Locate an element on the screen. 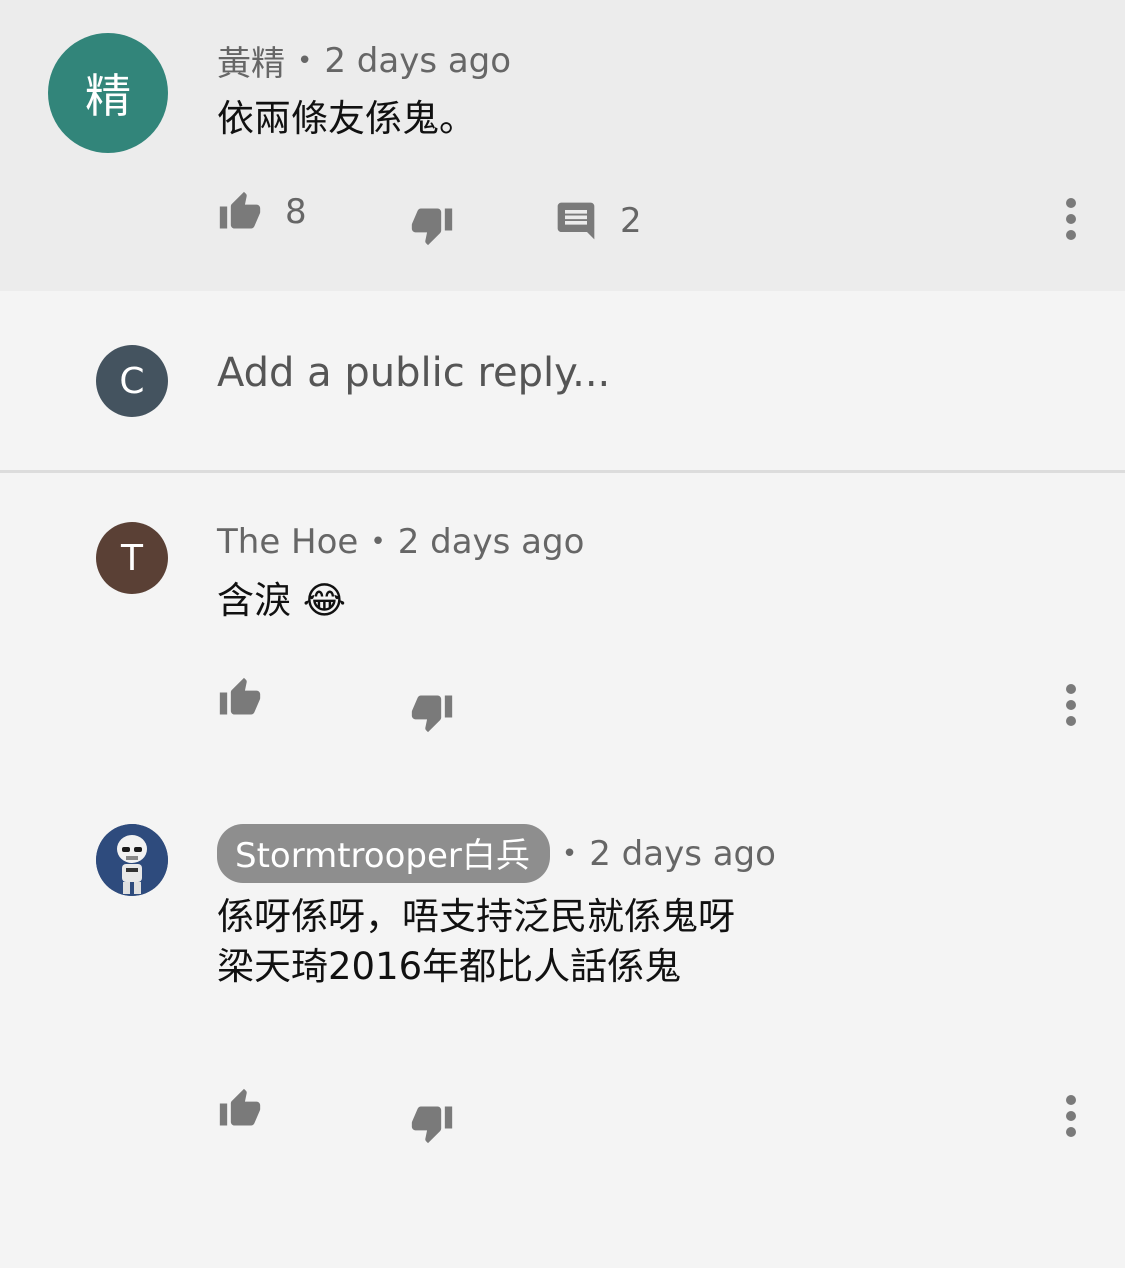 This screenshot has width=1125, height=1268. avatar-initial: C is located at coordinates (132, 381).